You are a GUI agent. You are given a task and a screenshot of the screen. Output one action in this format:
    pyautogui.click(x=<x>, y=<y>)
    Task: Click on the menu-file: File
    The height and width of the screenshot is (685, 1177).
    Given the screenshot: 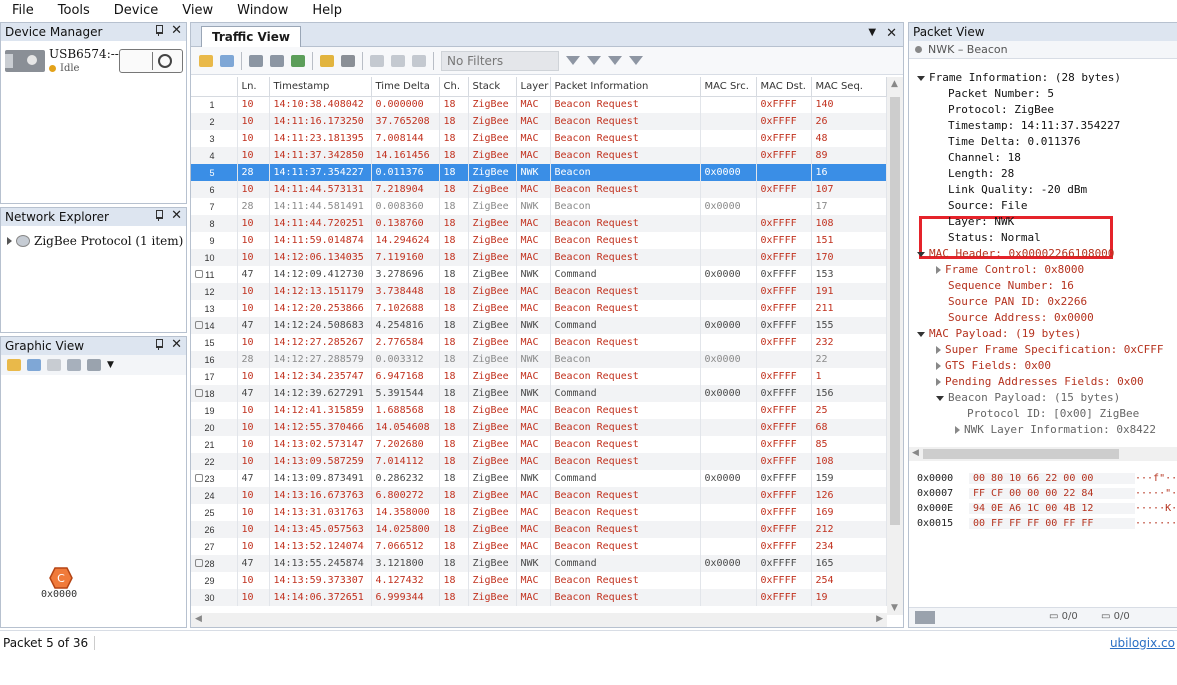 What is the action you would take?
    pyautogui.click(x=23, y=10)
    